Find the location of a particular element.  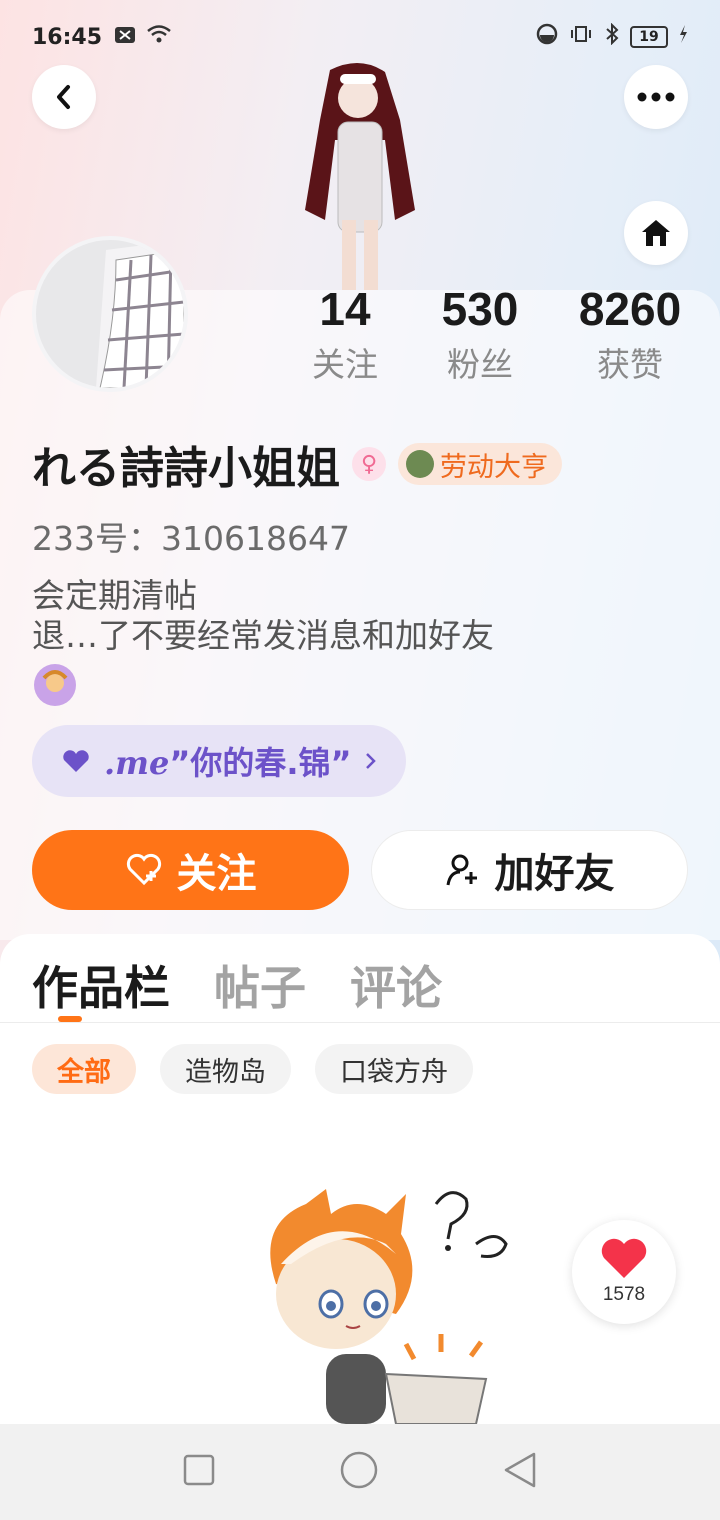

profile-stats: 14 关注 530 粉丝 8260 获赞 is located at coordinates (495, 337).